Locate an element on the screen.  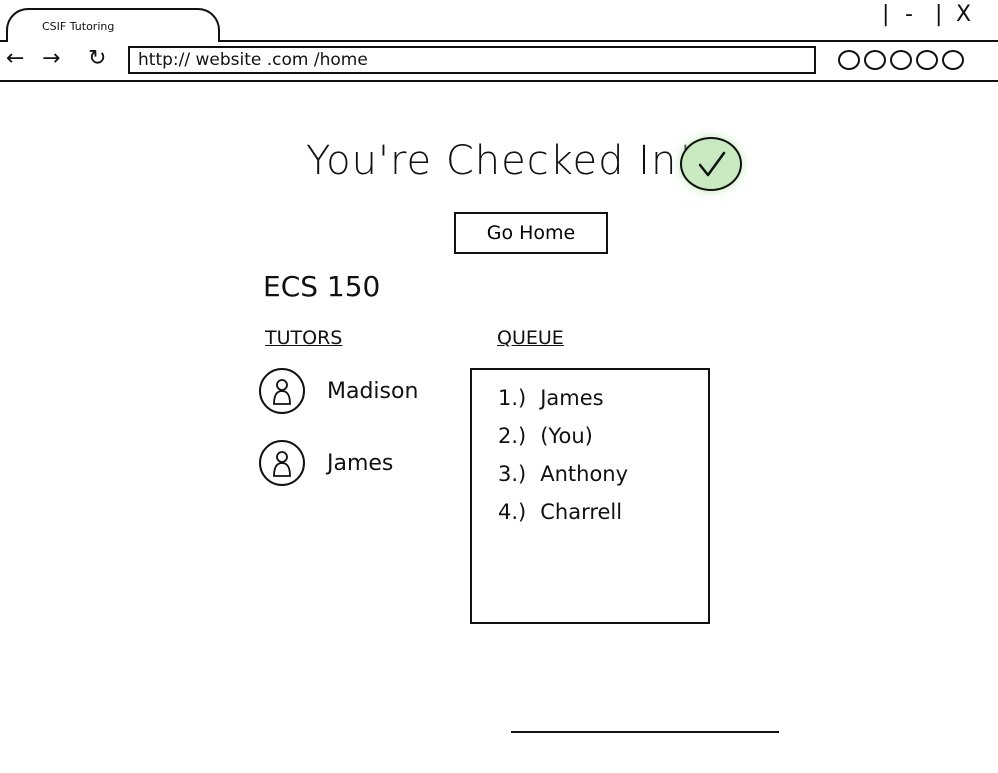
tutor-name: Madison is located at coordinates (373, 391).